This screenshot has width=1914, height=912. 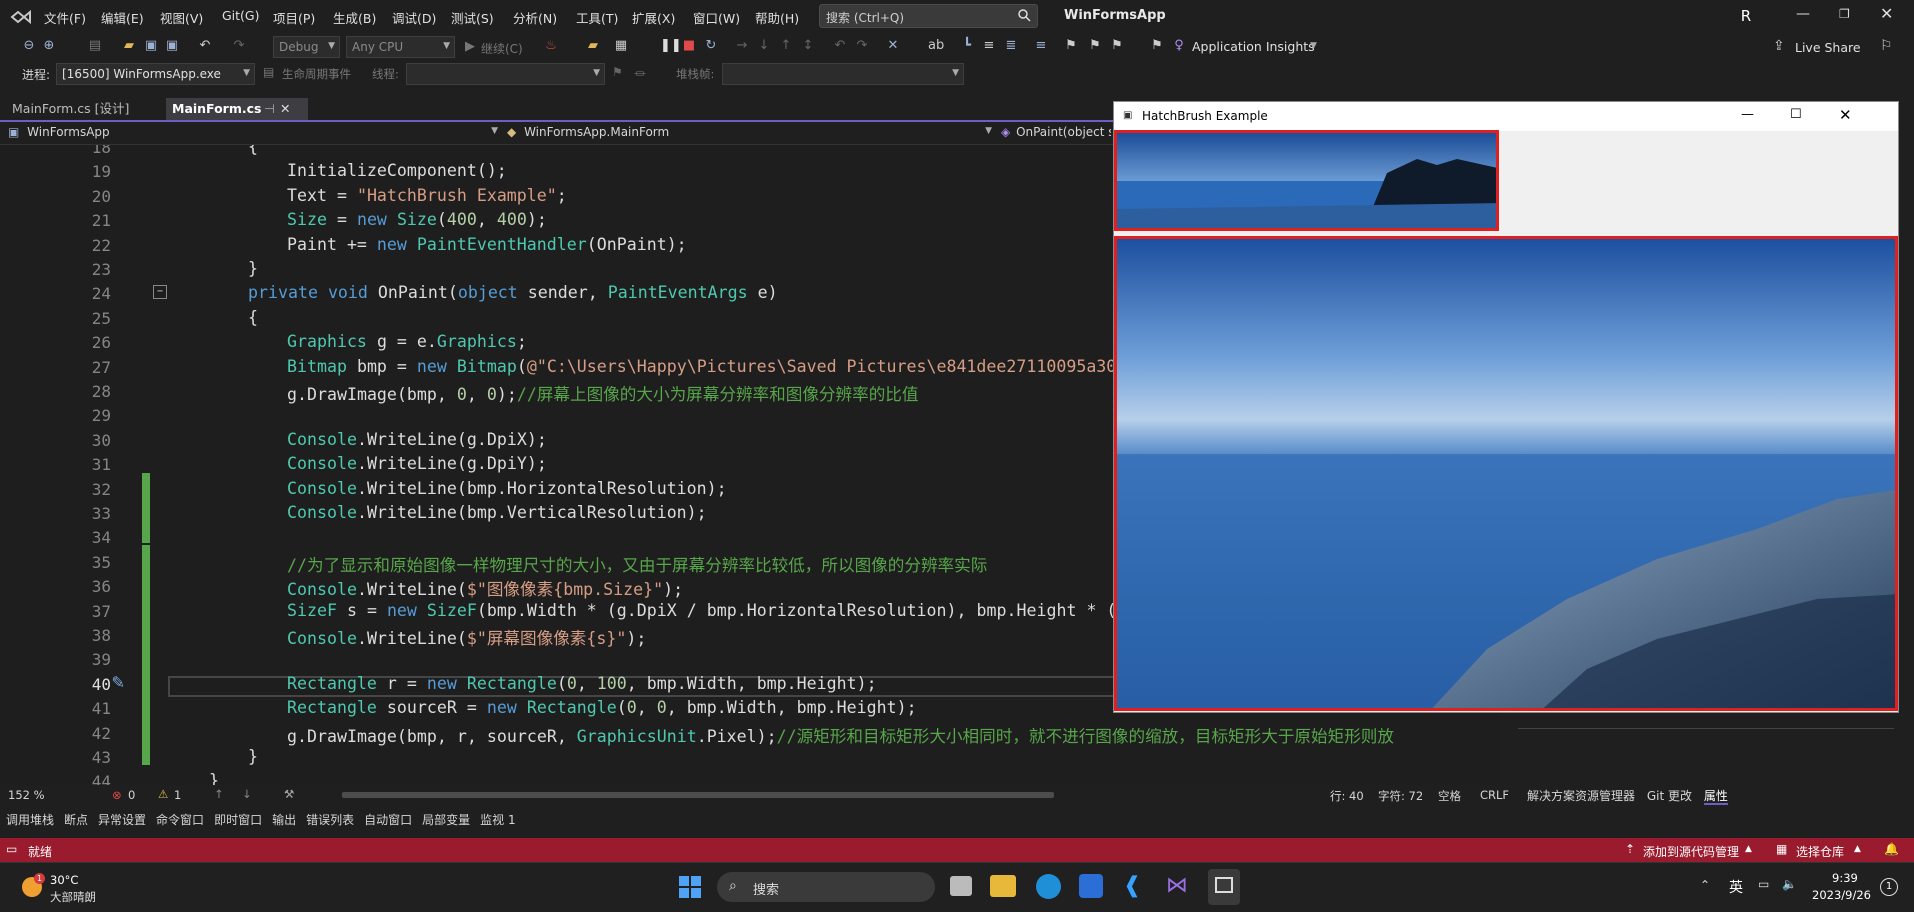 What do you see at coordinates (76, 820) in the screenshot?
I see `panel-tab: 断点` at bounding box center [76, 820].